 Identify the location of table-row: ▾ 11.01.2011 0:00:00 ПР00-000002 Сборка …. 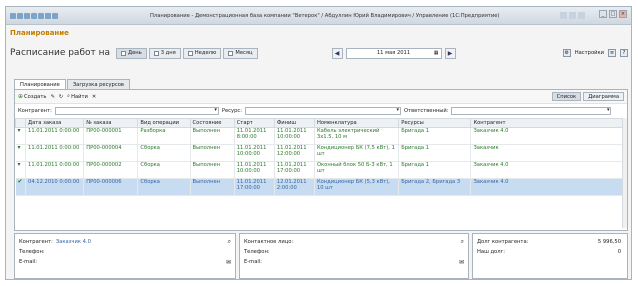
(321, 170).